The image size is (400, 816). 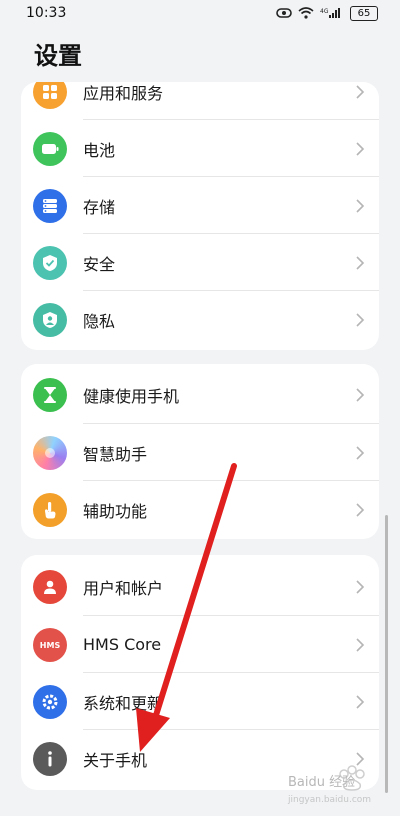 What do you see at coordinates (50, 319) in the screenshot?
I see `privacy-icon` at bounding box center [50, 319].